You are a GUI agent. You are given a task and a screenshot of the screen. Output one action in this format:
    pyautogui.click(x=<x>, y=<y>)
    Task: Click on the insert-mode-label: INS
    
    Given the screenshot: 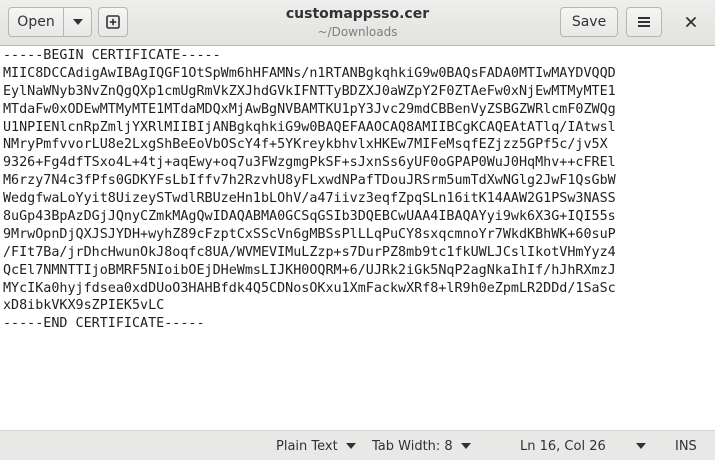 What is the action you would take?
    pyautogui.click(x=686, y=446)
    